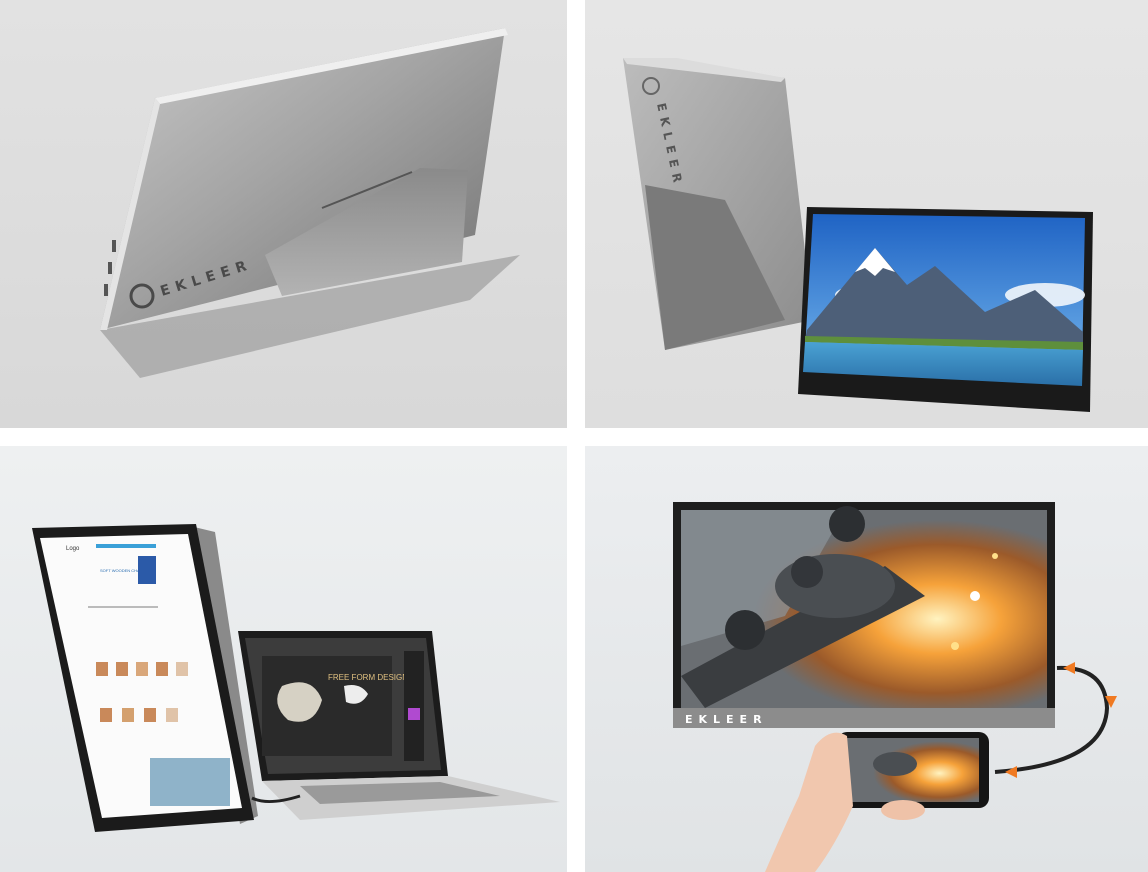 The image size is (1148, 872). Describe the element at coordinates (368, 677) in the screenshot. I see `design-title: FREE FORM DESIGN` at that location.